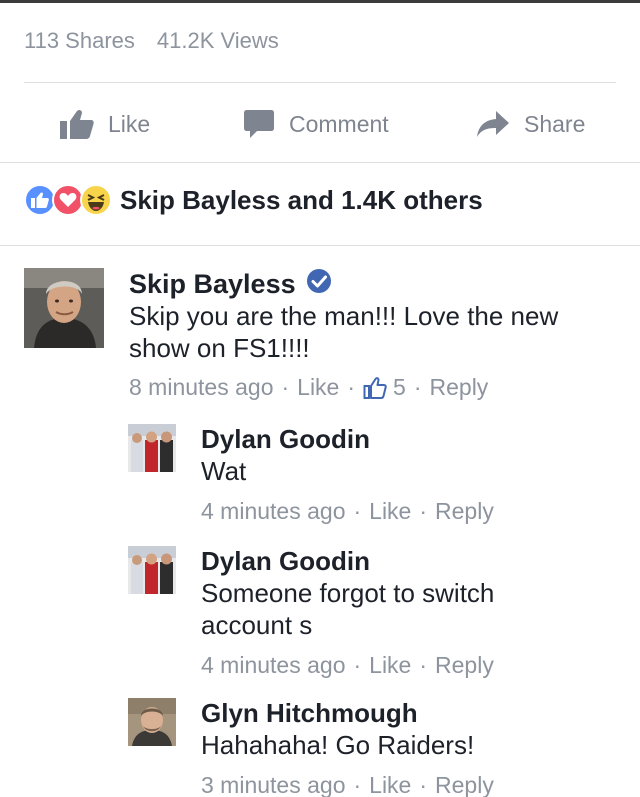 The image size is (640, 797). I want to click on reactions-summary-text: Skip Bayless and 1.4K others, so click(301, 200).